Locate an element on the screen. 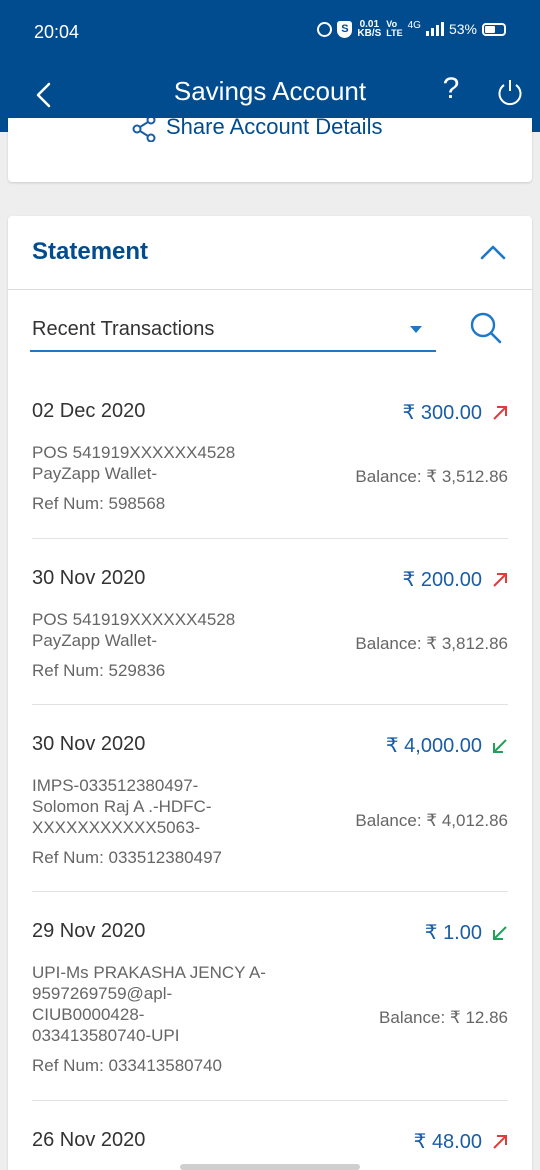 The width and height of the screenshot is (540, 1170). share-account-label: Share Account Details is located at coordinates (274, 128).